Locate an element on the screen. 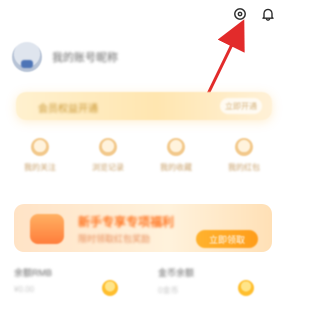 This screenshot has height=320, width=320. bell-icon is located at coordinates (268, 14).